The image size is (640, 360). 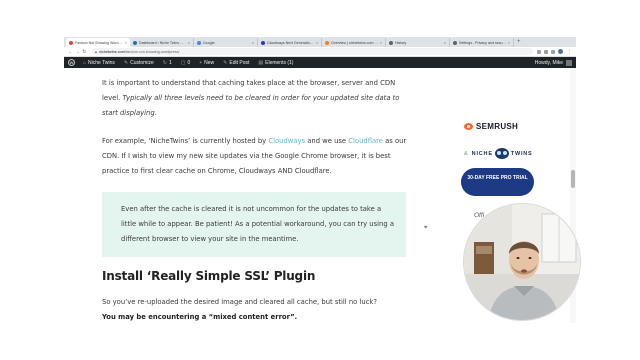 I want to click on ampersand: &, so click(x=466, y=153).